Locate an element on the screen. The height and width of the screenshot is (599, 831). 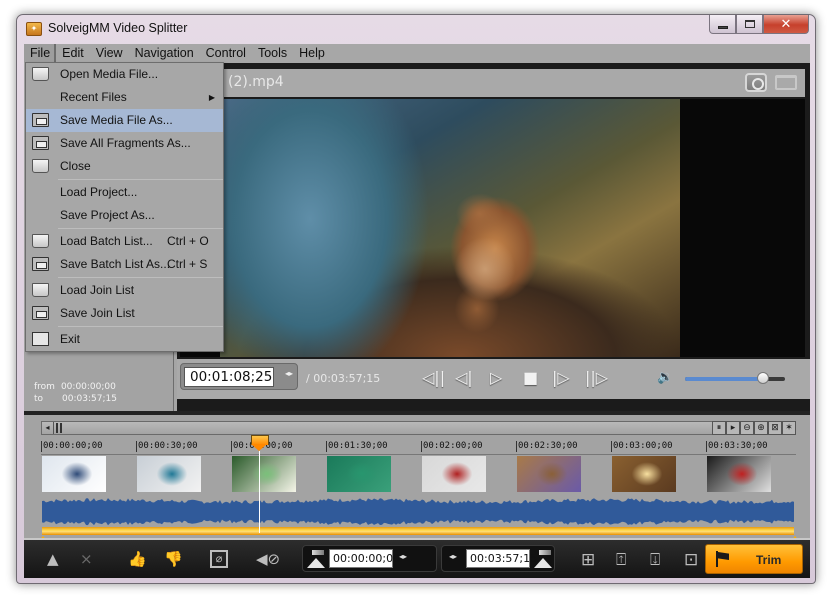
volume-knob is located at coordinates (763, 378).